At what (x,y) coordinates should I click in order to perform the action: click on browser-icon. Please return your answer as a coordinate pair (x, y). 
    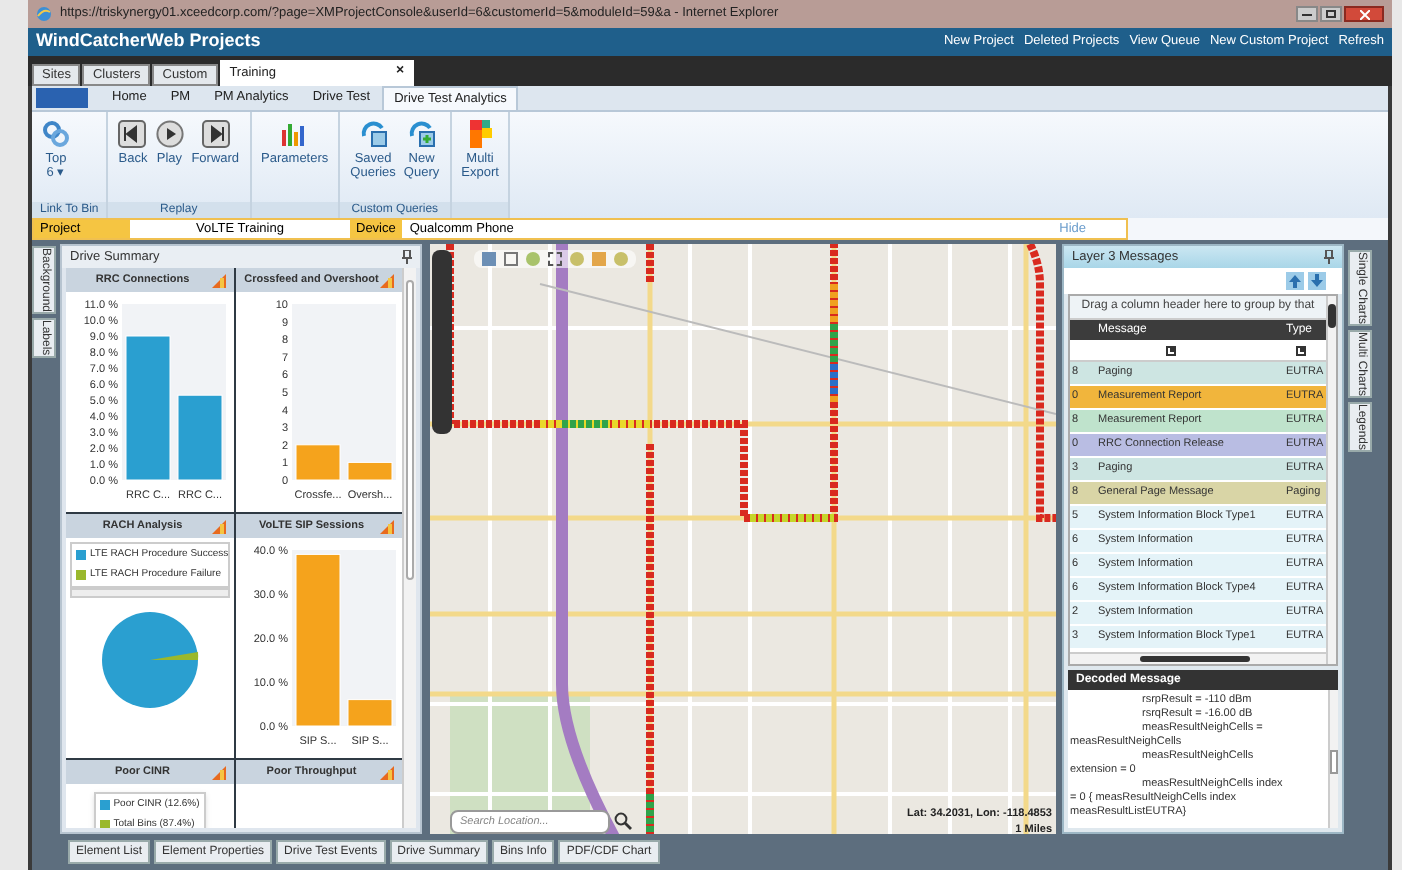
    Looking at the image, I should click on (44, 14).